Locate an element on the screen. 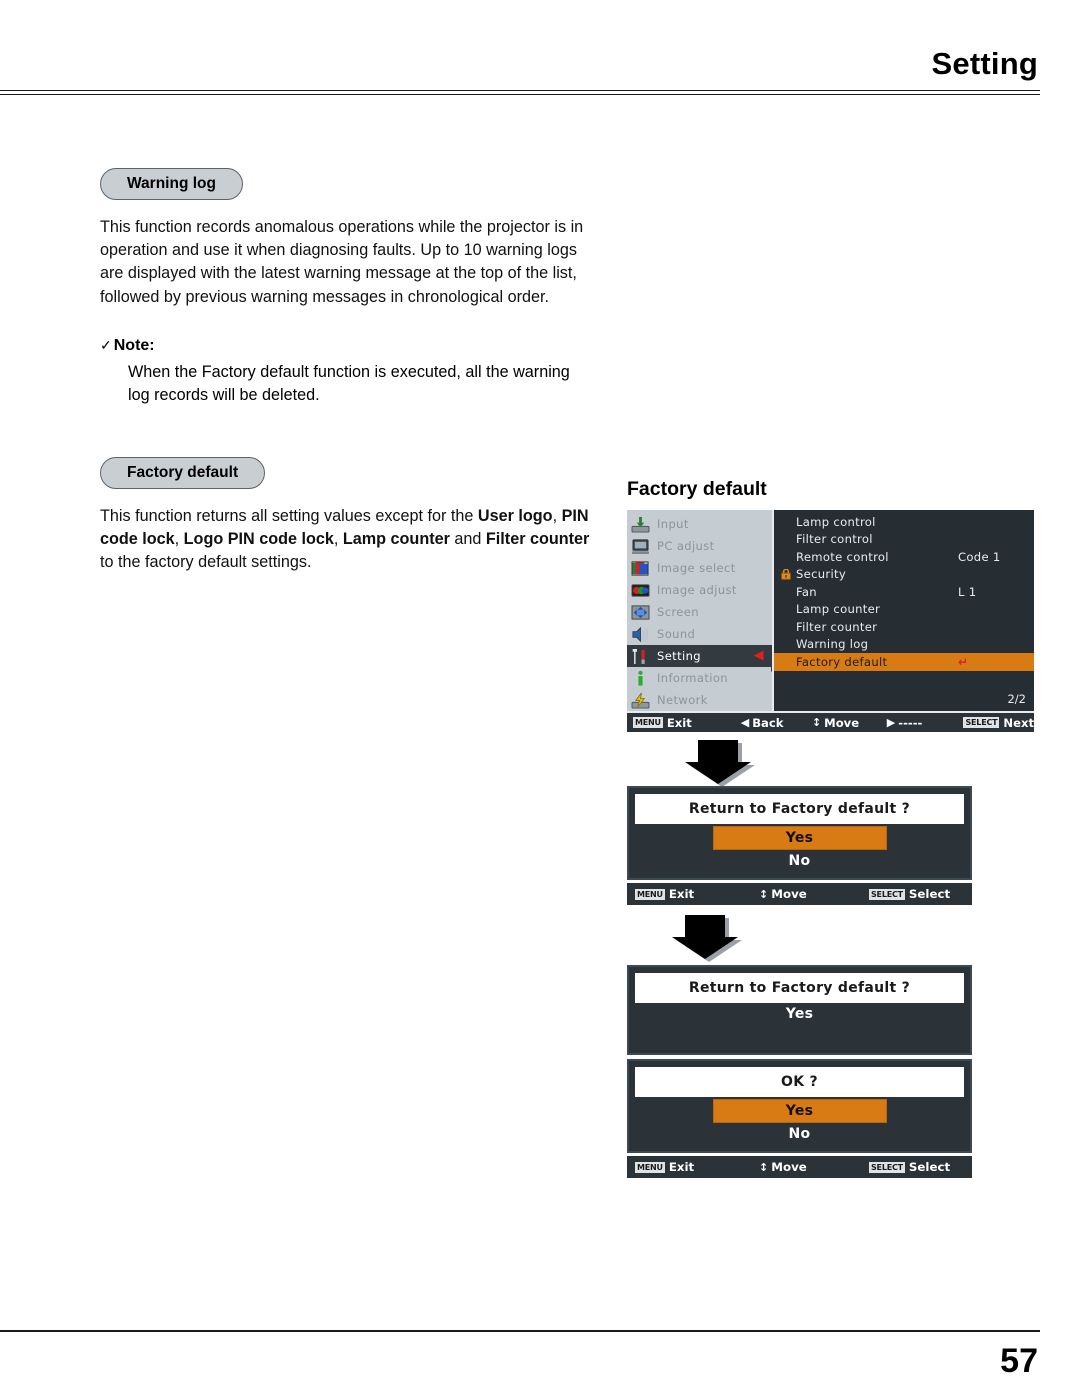 The height and width of the screenshot is (1397, 1080). osd-sidebar-item-network: Network is located at coordinates (699, 700).